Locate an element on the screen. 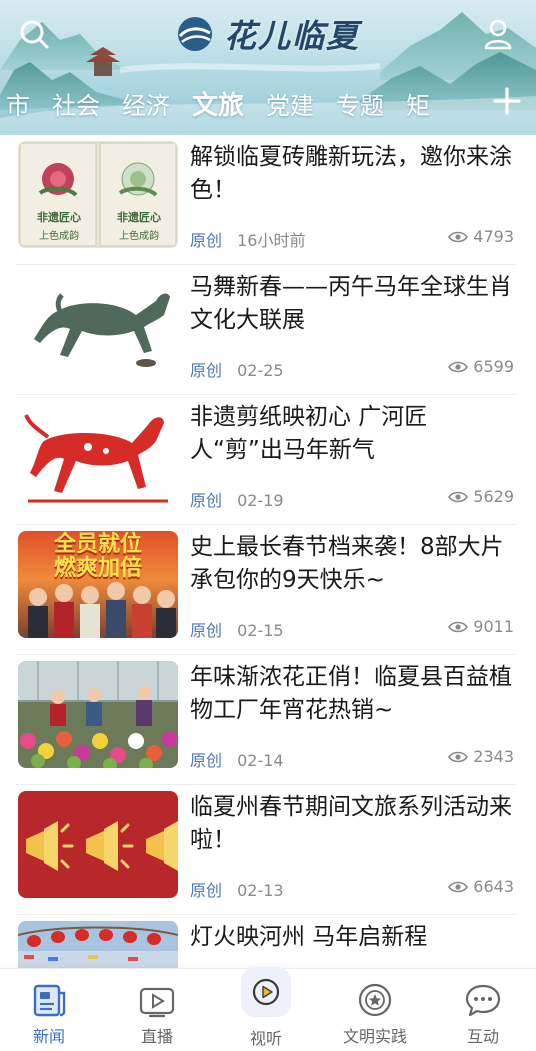  article-meta: 原创 02-25 6599 is located at coordinates (353, 369).